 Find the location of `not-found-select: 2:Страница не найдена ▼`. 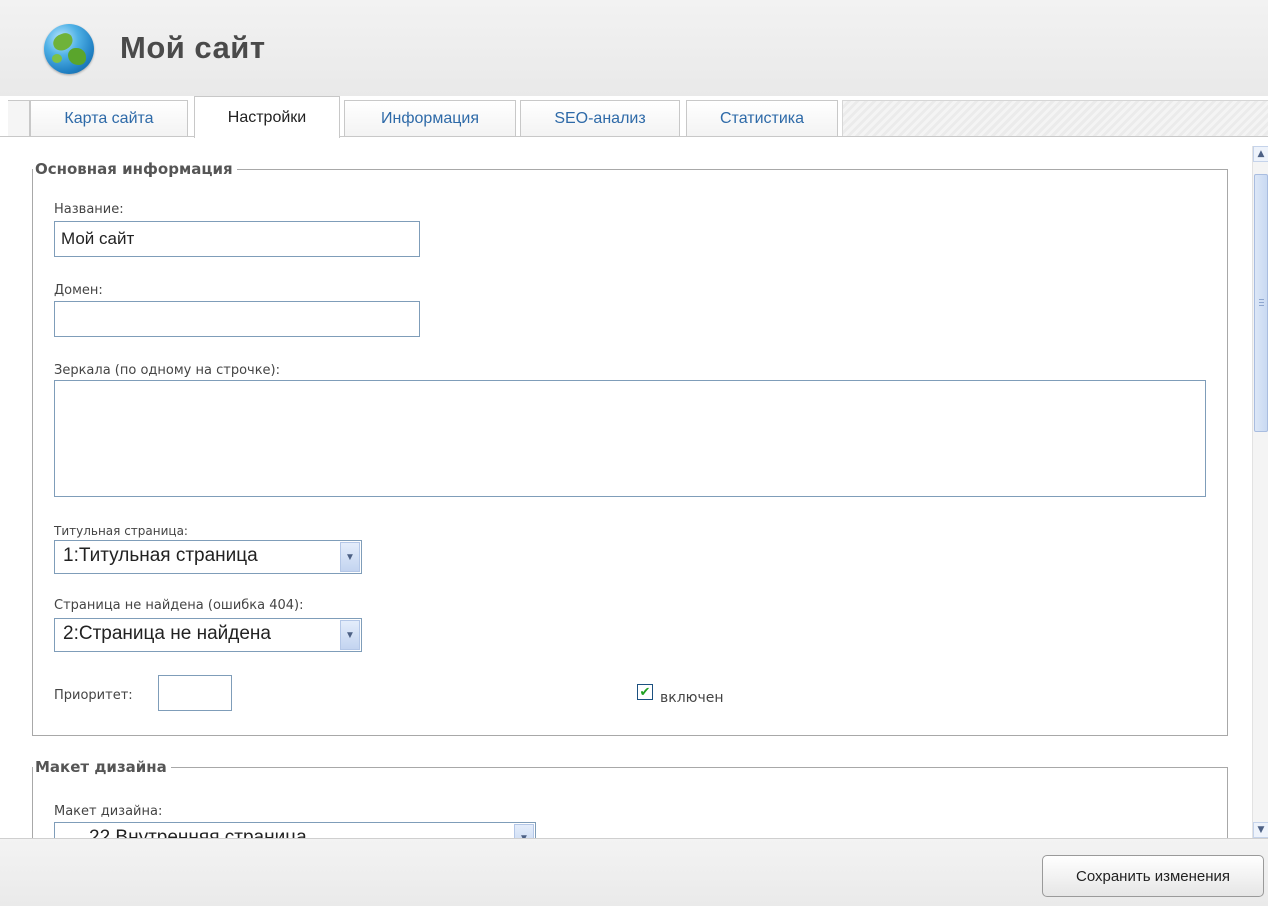

not-found-select: 2:Страница не найдена ▼ is located at coordinates (208, 635).